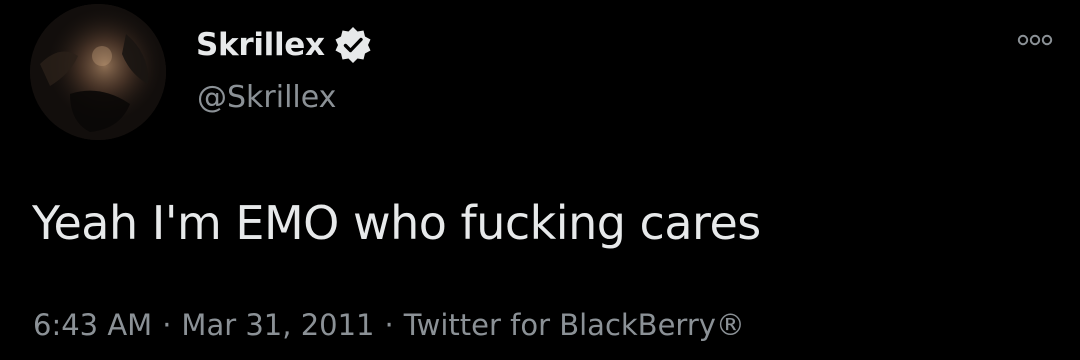 This screenshot has width=1080, height=360. Describe the element at coordinates (574, 325) in the screenshot. I see `tweet-source: Twitter for BlackBerry®` at that location.